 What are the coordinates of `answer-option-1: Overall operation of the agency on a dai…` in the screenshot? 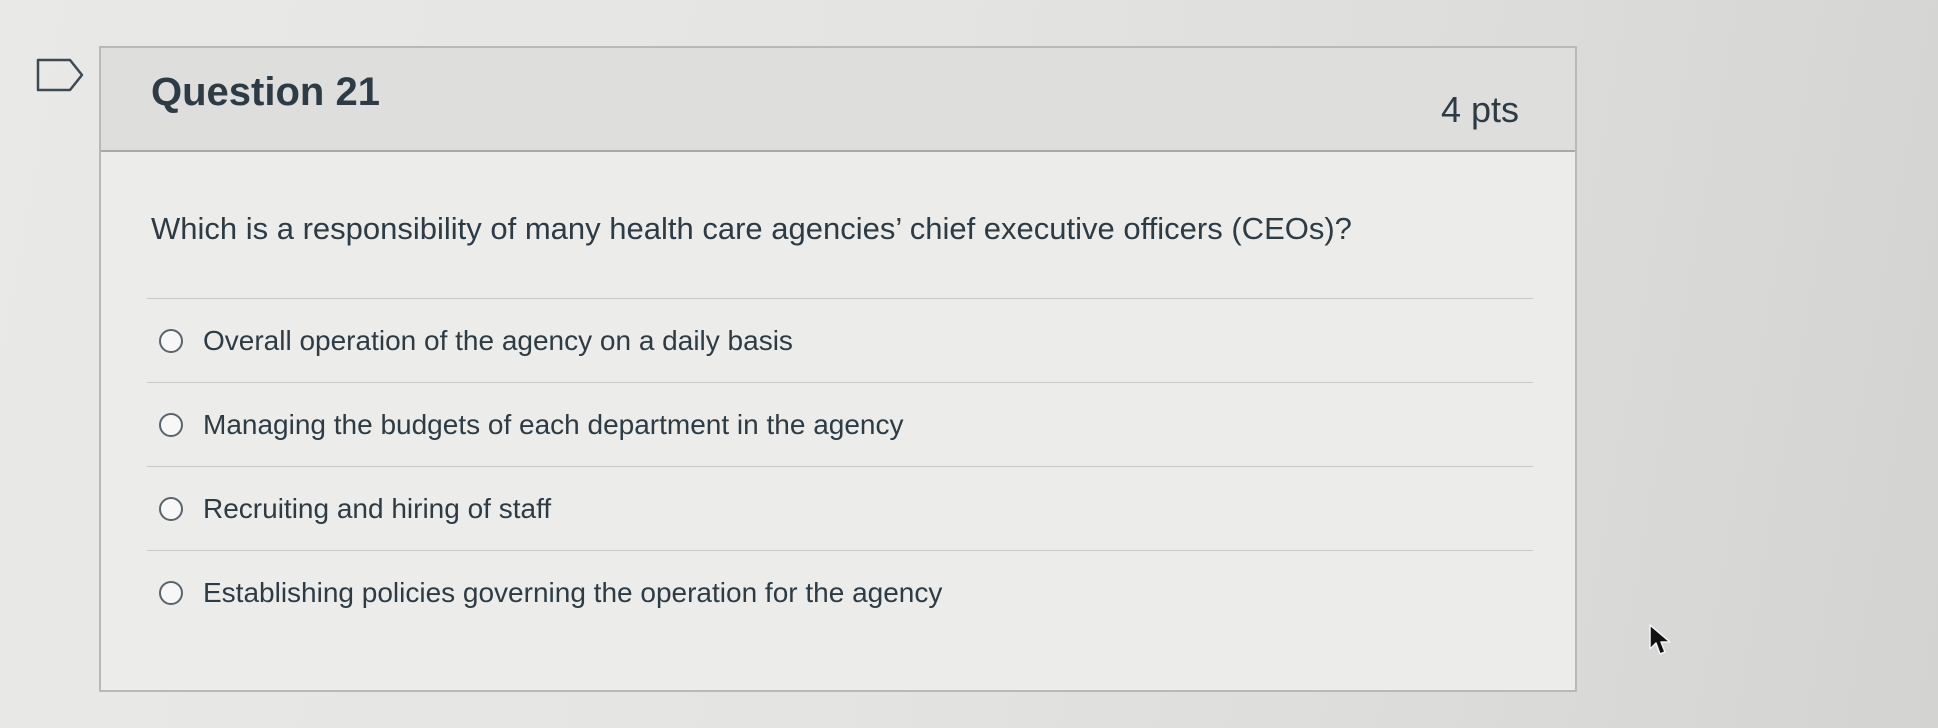 It's located at (840, 340).